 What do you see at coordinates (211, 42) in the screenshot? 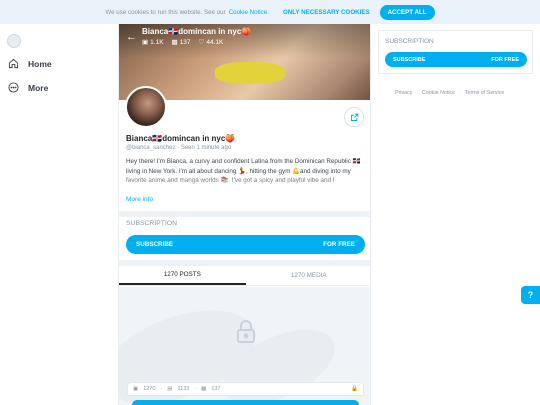
I see `likes-stat: ♡ 44.1K` at bounding box center [211, 42].